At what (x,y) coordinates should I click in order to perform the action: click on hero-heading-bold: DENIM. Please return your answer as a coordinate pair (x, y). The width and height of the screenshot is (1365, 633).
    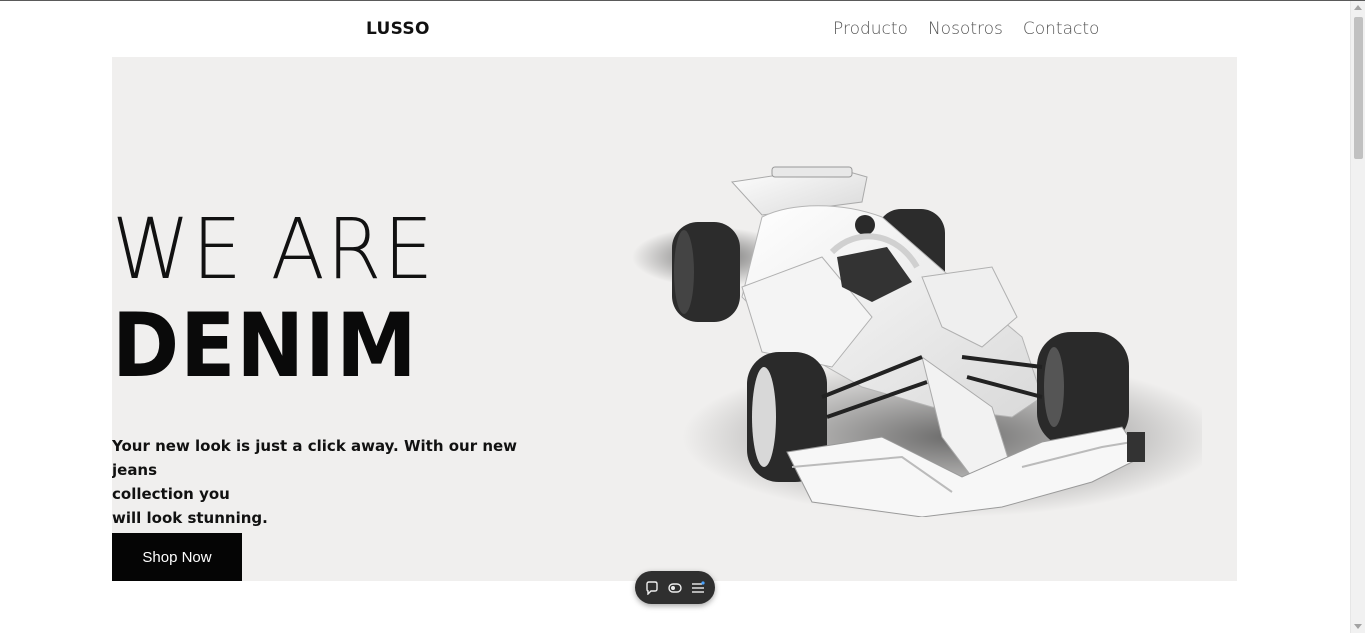
    Looking at the image, I should click on (265, 345).